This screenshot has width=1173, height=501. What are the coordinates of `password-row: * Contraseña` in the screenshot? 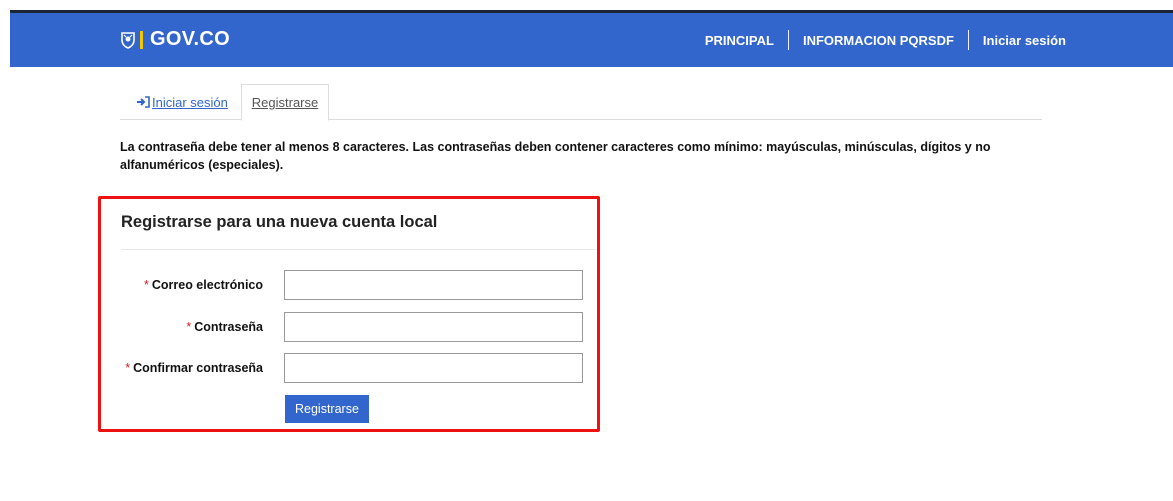 It's located at (352, 327).